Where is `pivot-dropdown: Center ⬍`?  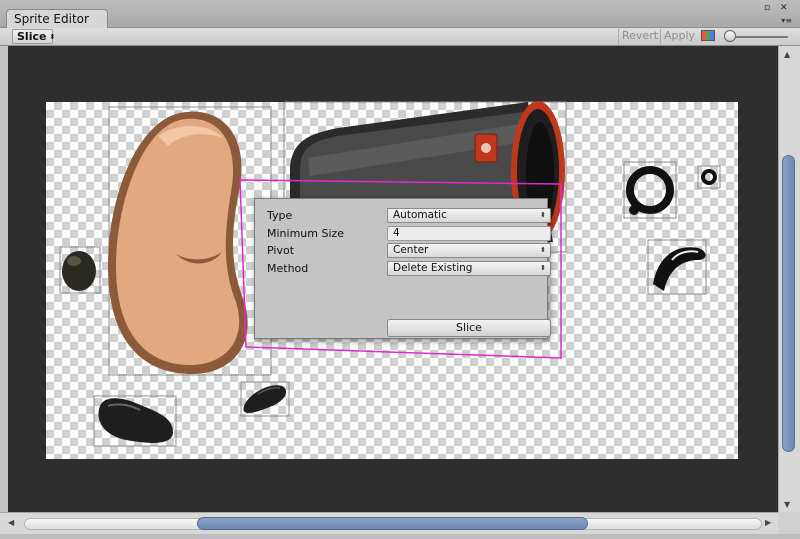
pivot-dropdown: Center ⬍ is located at coordinates (469, 250).